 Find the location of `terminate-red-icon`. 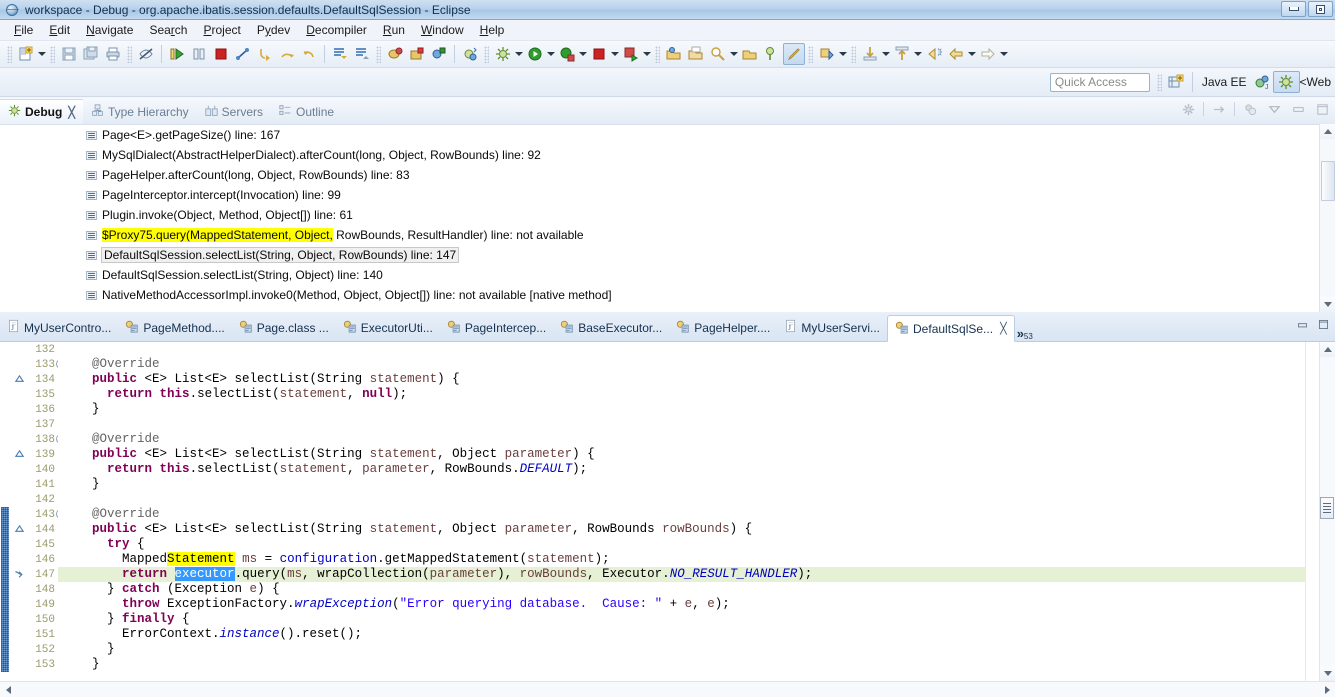

terminate-red-icon is located at coordinates (599, 54).